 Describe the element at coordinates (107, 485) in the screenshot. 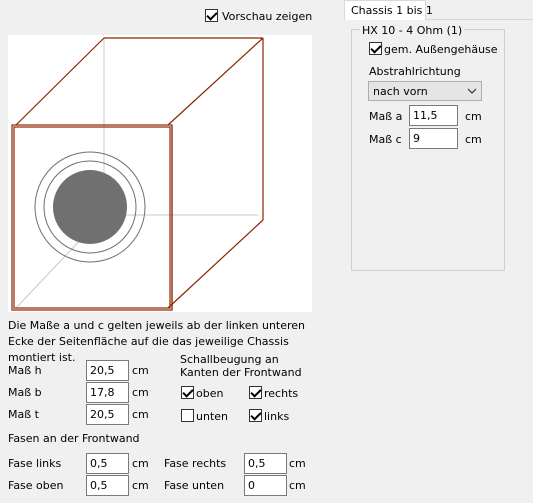

I see `fase-oben-input: 0,5` at that location.